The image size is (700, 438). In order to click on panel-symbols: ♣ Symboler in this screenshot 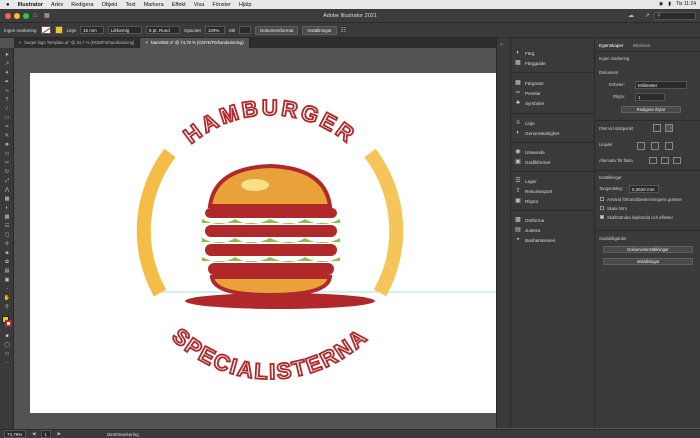, I will do `click(529, 103)`.